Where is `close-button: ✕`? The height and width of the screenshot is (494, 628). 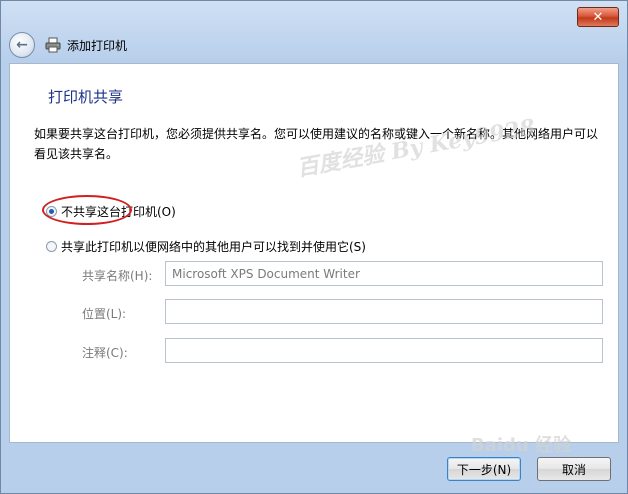
close-button: ✕ is located at coordinates (598, 17).